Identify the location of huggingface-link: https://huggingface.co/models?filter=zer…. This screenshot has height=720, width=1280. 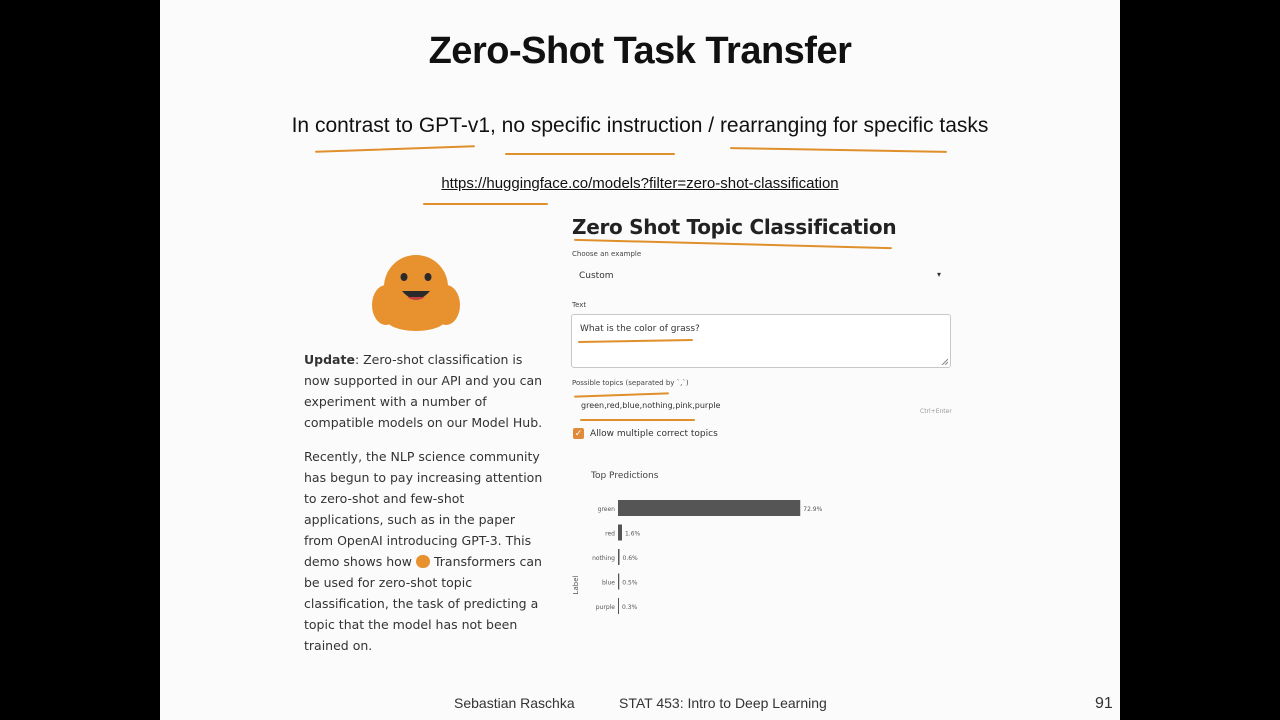
(640, 183).